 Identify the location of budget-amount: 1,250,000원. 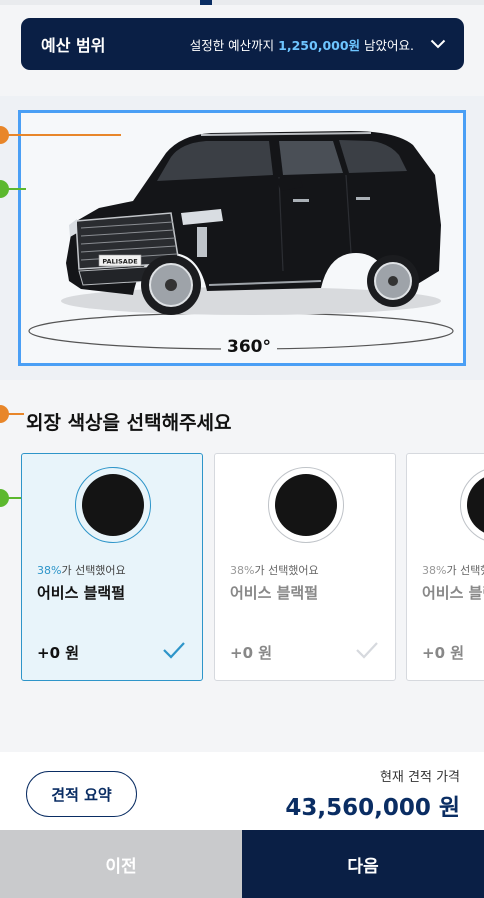
(319, 45).